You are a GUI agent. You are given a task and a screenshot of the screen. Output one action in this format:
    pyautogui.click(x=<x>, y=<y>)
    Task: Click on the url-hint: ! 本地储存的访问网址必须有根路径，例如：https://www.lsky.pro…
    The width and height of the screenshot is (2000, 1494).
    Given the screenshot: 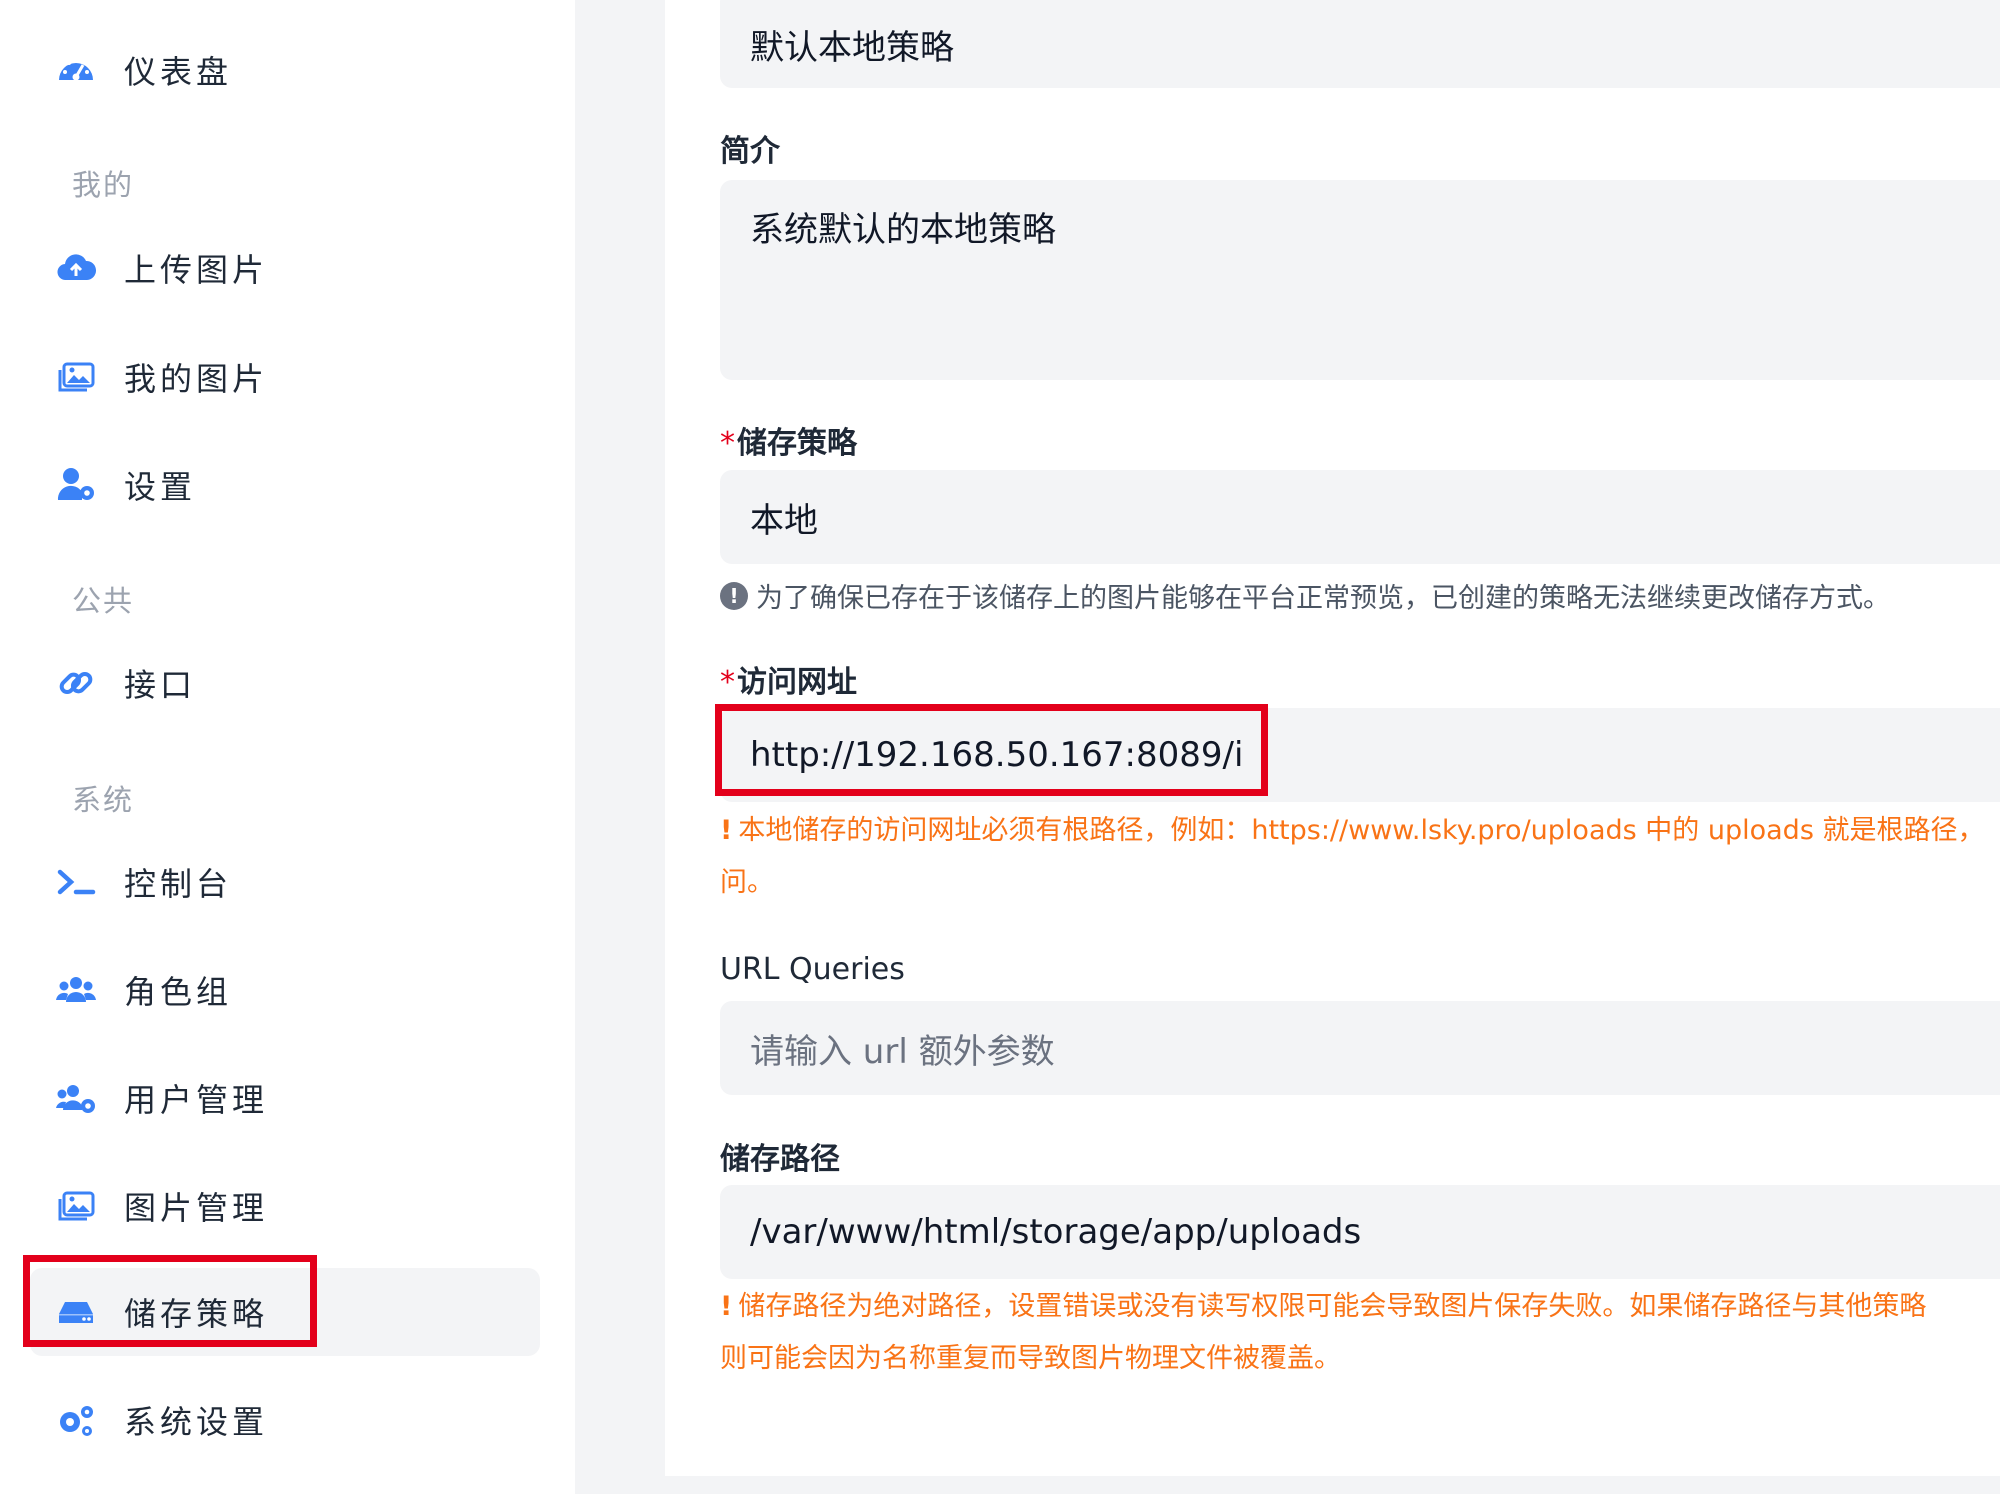 What is the action you would take?
    pyautogui.click(x=1360, y=857)
    